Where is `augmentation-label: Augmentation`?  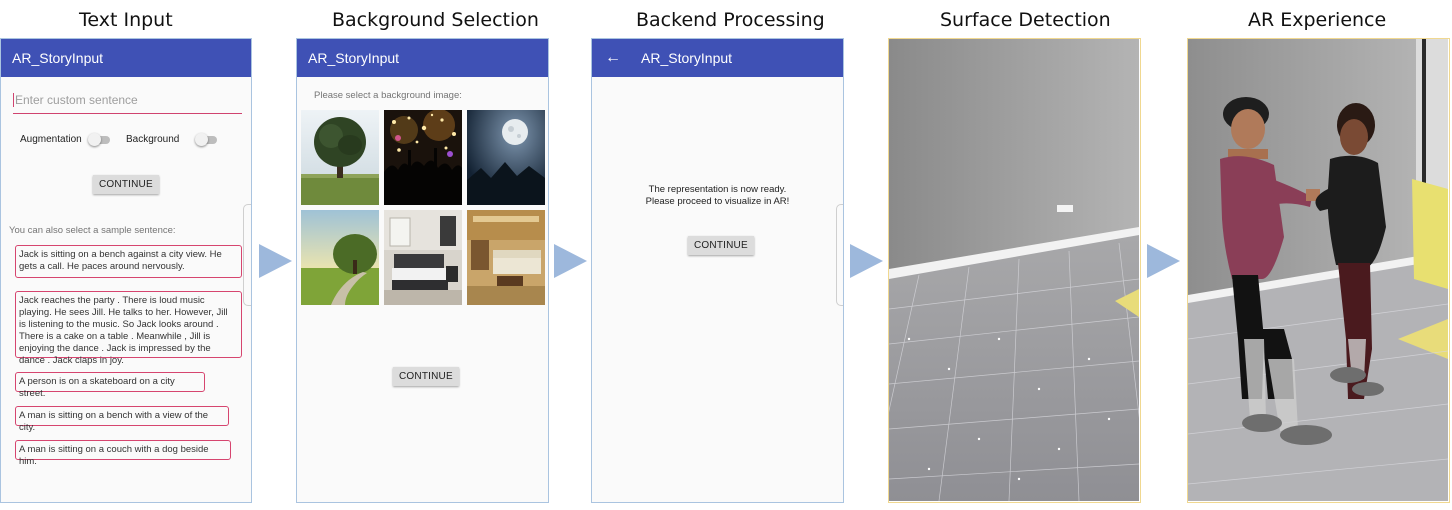 augmentation-label: Augmentation is located at coordinates (51, 139).